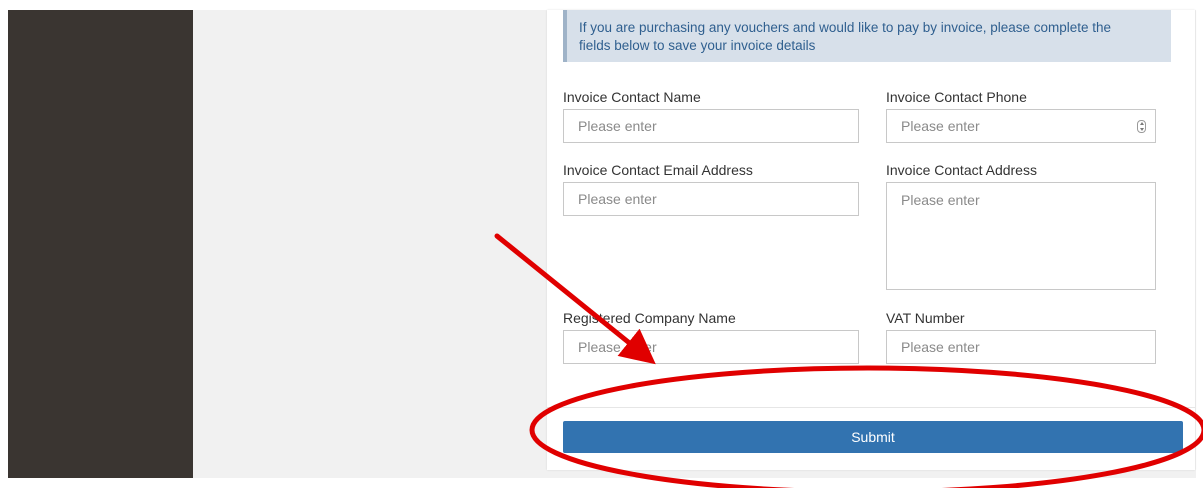  Describe the element at coordinates (961, 170) in the screenshot. I see `invoice-contact-address-label: Invoice Contact Address` at that location.